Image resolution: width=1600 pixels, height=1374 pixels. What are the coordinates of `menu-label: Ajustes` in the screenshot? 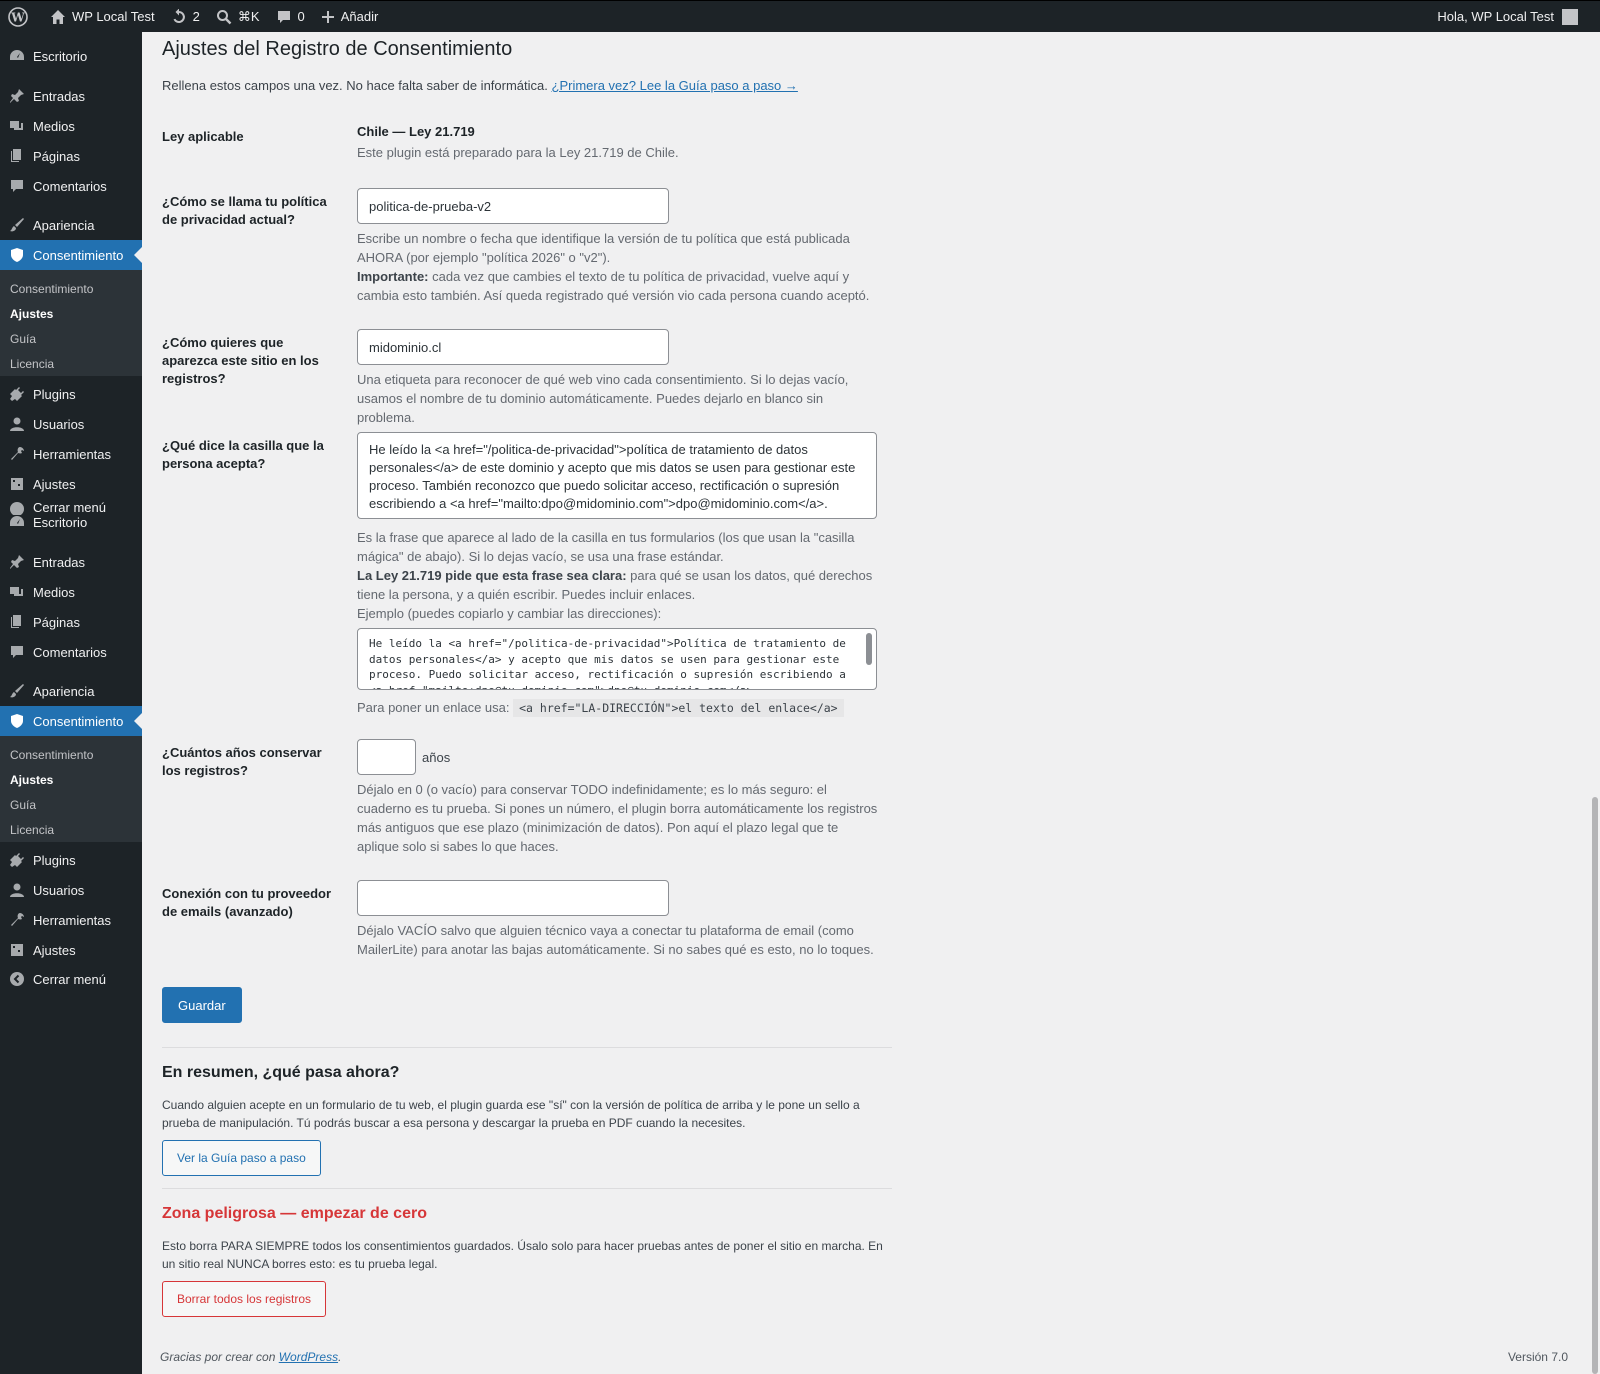 It's located at (54, 950).